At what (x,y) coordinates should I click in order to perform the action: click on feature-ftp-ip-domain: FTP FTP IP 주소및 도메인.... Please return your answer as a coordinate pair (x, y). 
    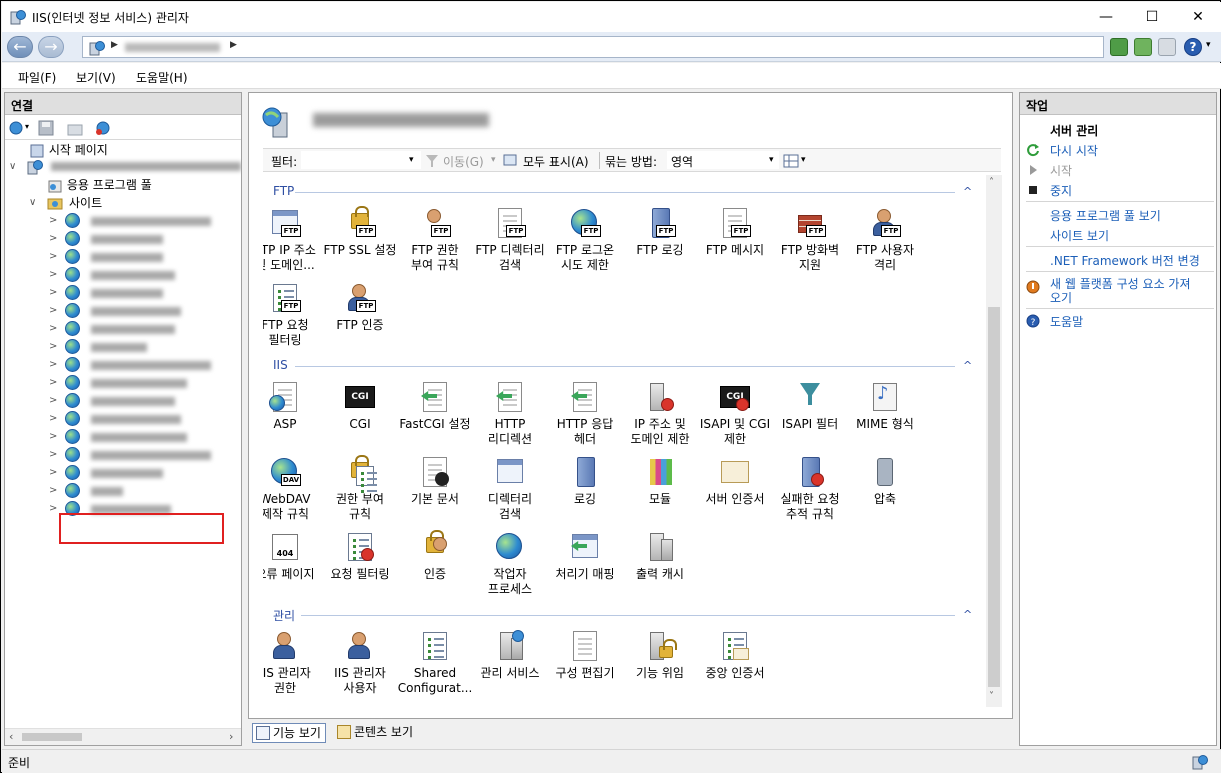
    Looking at the image, I should click on (293, 240).